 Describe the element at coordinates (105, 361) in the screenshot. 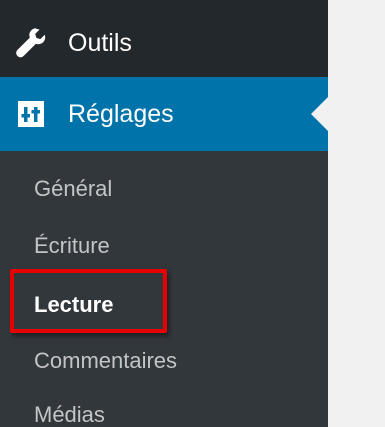

I see `submenu-item-commentaires: Commentaires` at that location.